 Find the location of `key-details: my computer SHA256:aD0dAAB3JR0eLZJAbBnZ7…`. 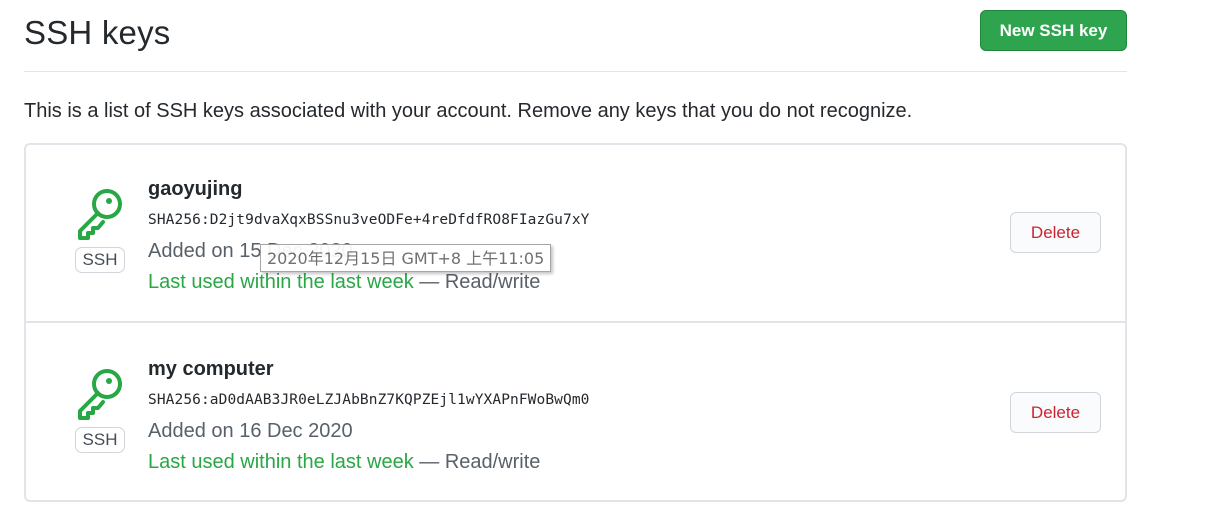

key-details: my computer SHA256:aD0dAAB3JR0eLZJAbBnZ7… is located at coordinates (369, 417).